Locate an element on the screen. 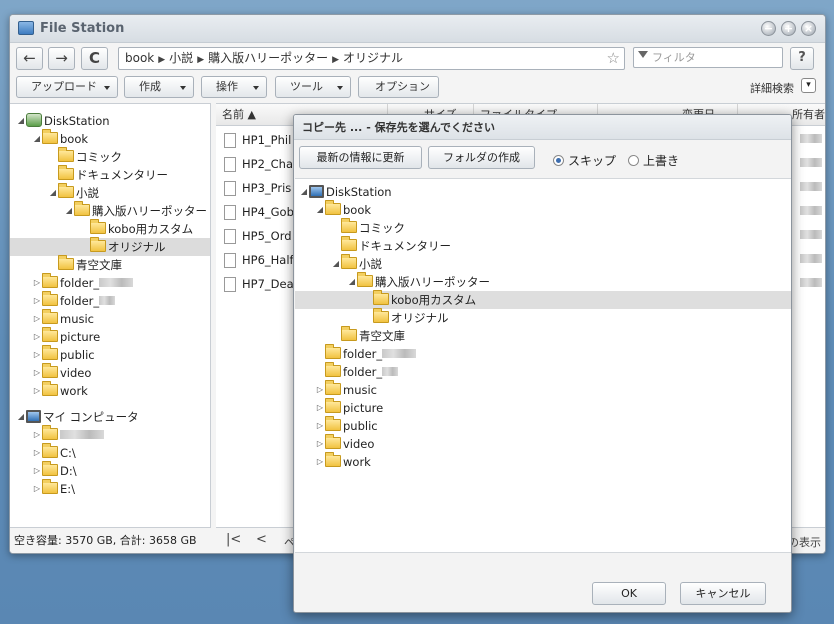 This screenshot has height=624, width=834. radio-unselected-icon is located at coordinates (633, 160).